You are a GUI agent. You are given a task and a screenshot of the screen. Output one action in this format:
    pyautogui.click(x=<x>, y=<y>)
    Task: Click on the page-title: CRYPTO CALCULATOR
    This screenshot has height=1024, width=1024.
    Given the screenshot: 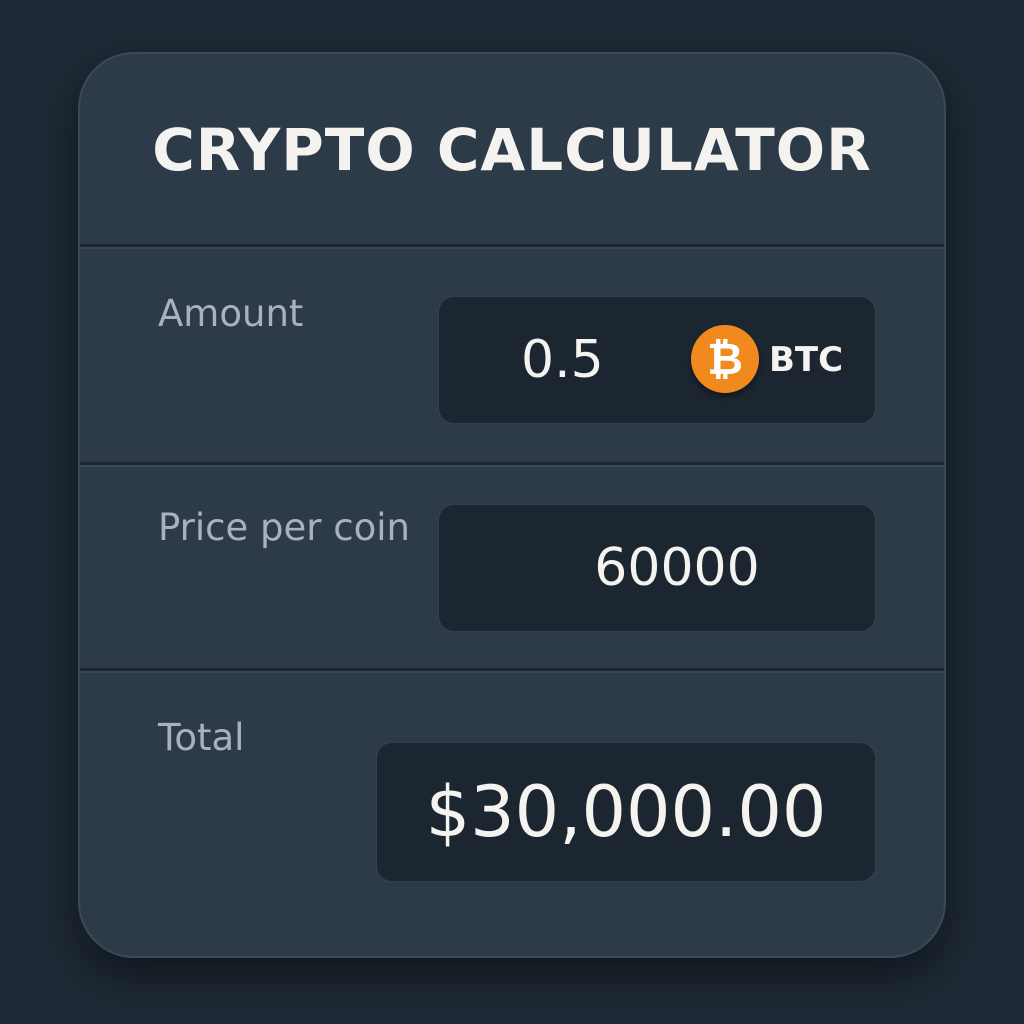 What is the action you would take?
    pyautogui.click(x=512, y=150)
    